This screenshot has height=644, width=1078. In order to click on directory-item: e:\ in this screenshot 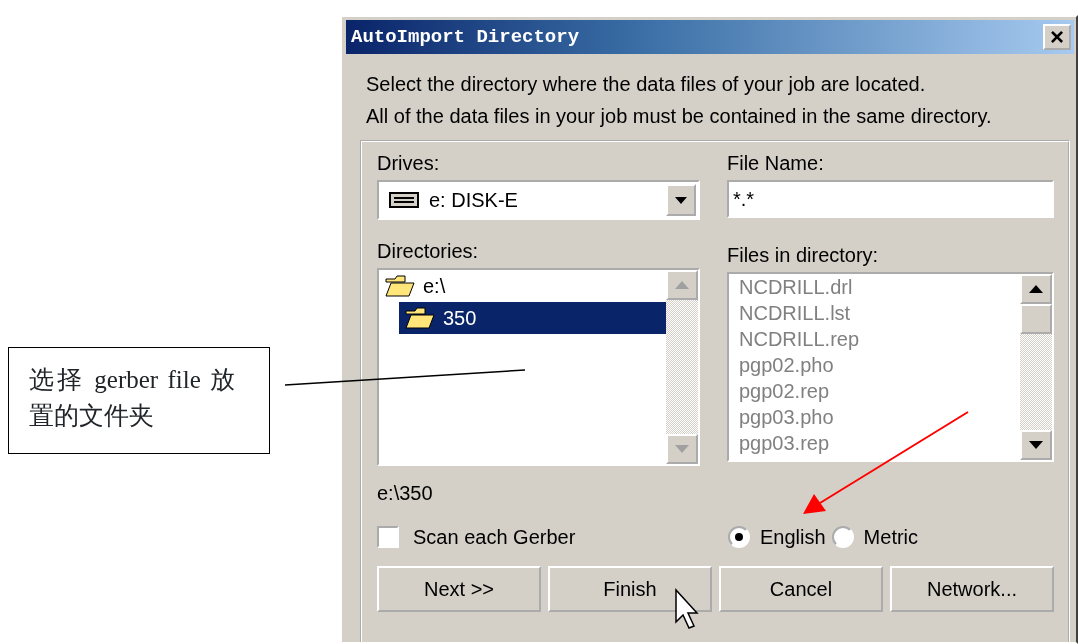, I will do `click(522, 286)`.